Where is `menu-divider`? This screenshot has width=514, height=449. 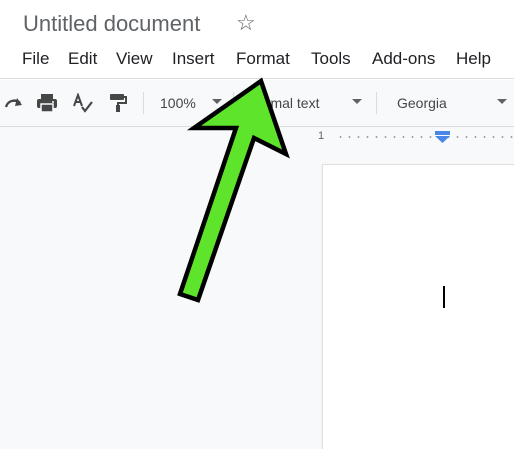 menu-divider is located at coordinates (257, 78).